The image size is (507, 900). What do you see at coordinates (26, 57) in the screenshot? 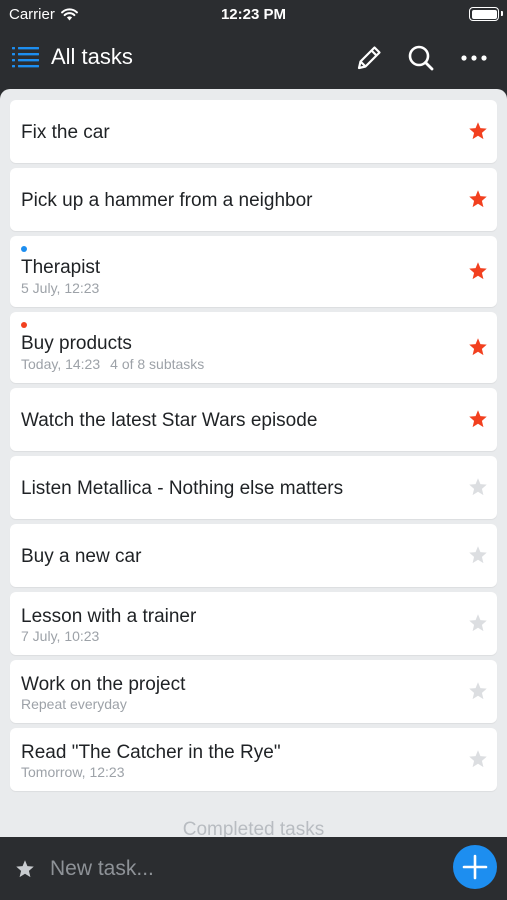
I see `list-icon` at bounding box center [26, 57].